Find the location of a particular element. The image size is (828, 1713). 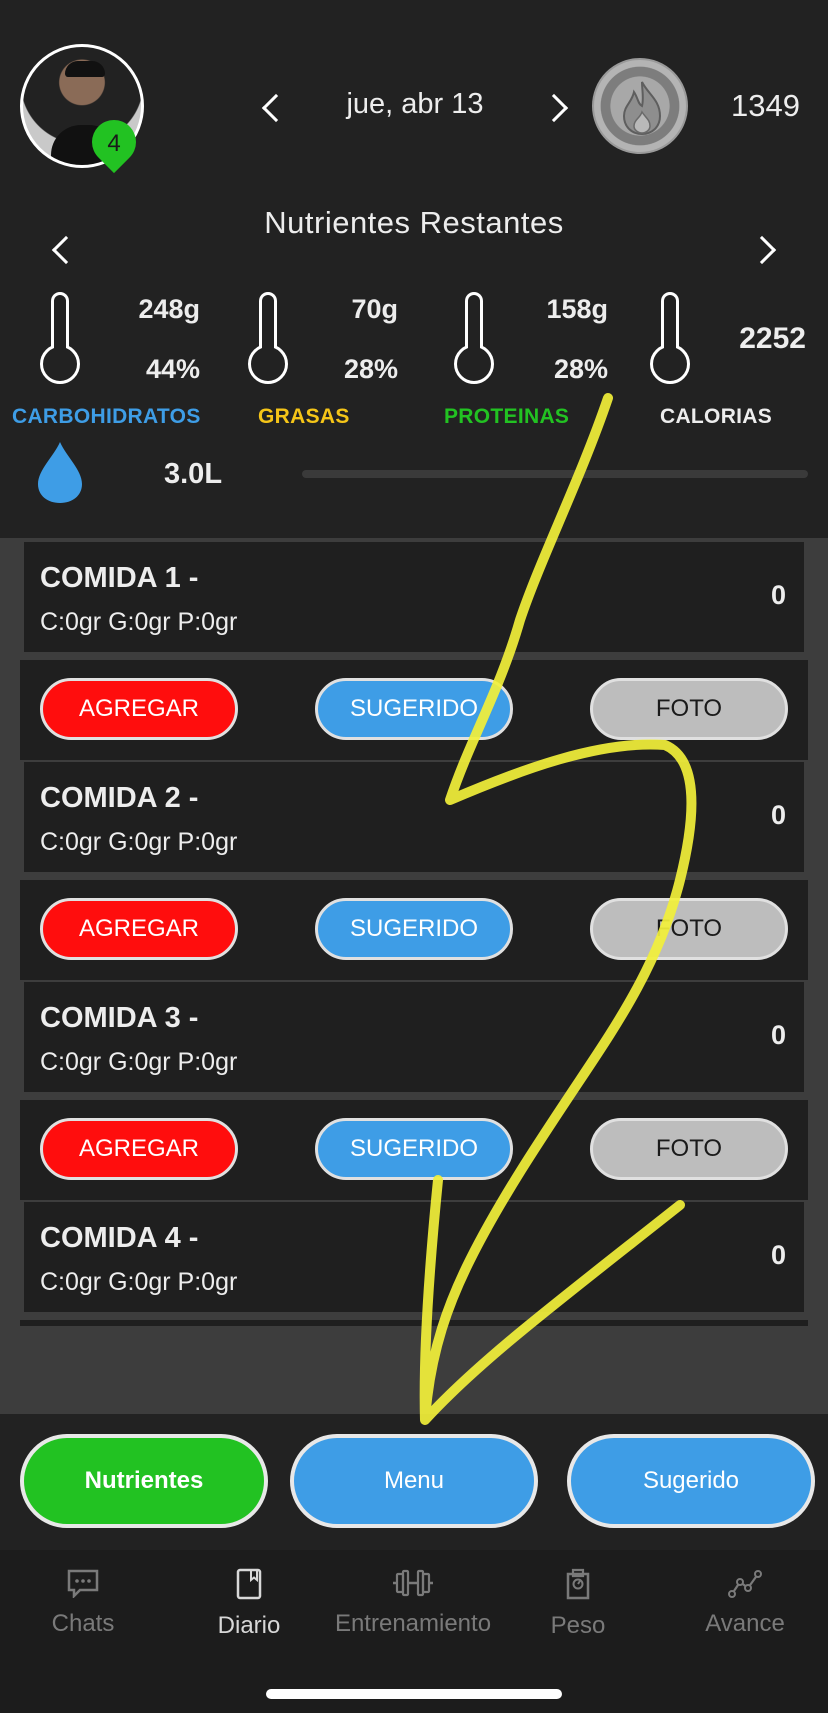

meal-title: COMIDA 1 - is located at coordinates (119, 578).